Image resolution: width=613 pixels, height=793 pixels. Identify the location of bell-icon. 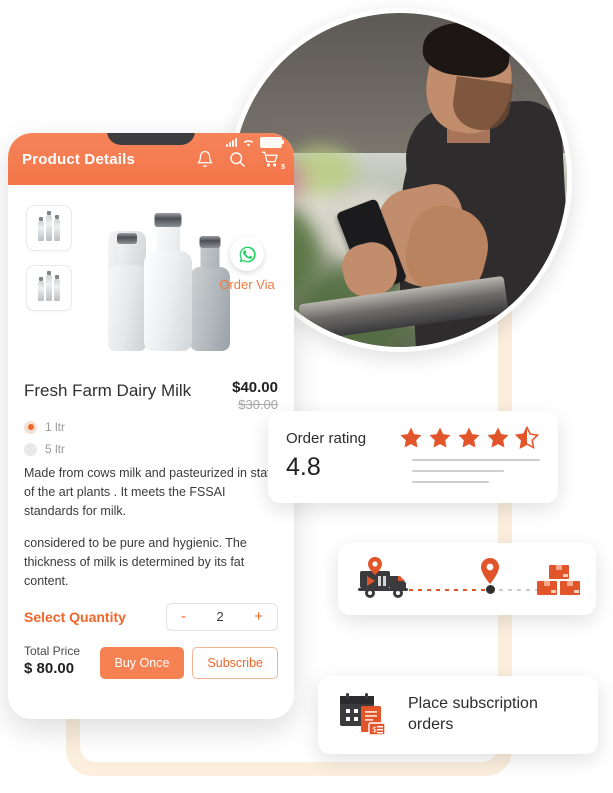
(205, 159).